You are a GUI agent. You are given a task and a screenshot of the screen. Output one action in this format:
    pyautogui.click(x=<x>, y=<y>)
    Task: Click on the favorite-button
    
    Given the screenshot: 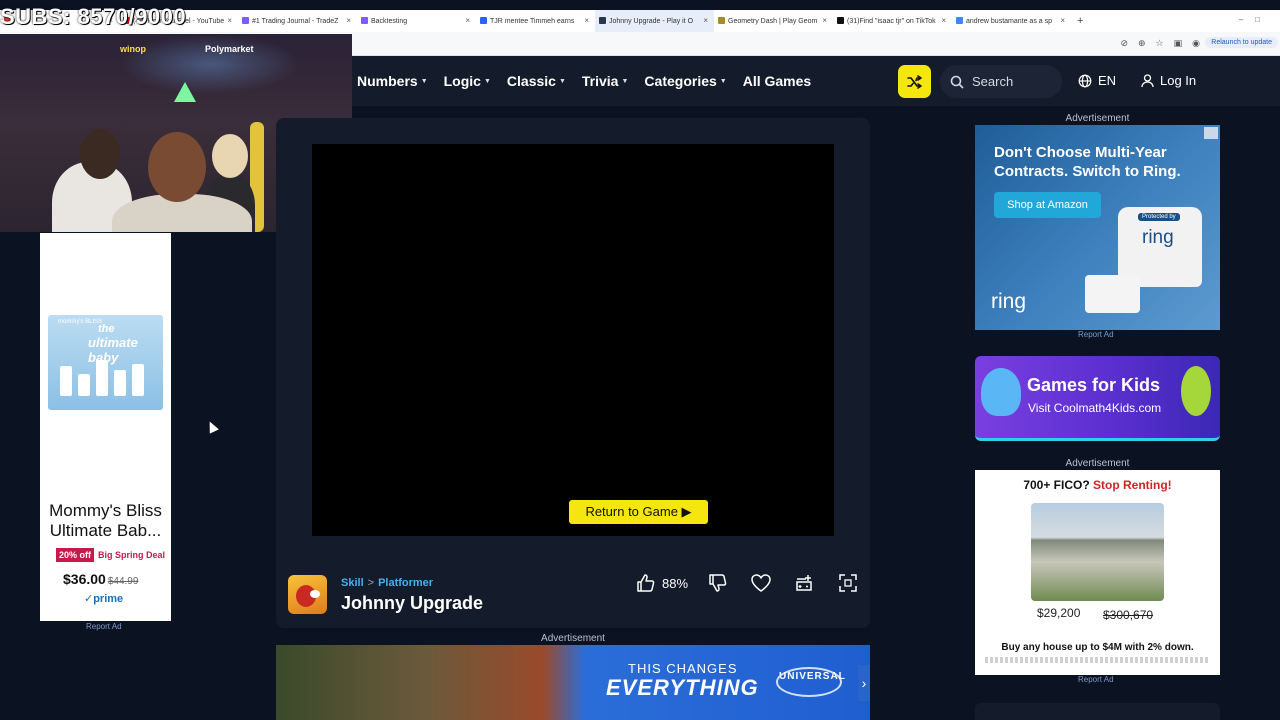 What is the action you would take?
    pyautogui.click(x=761, y=583)
    